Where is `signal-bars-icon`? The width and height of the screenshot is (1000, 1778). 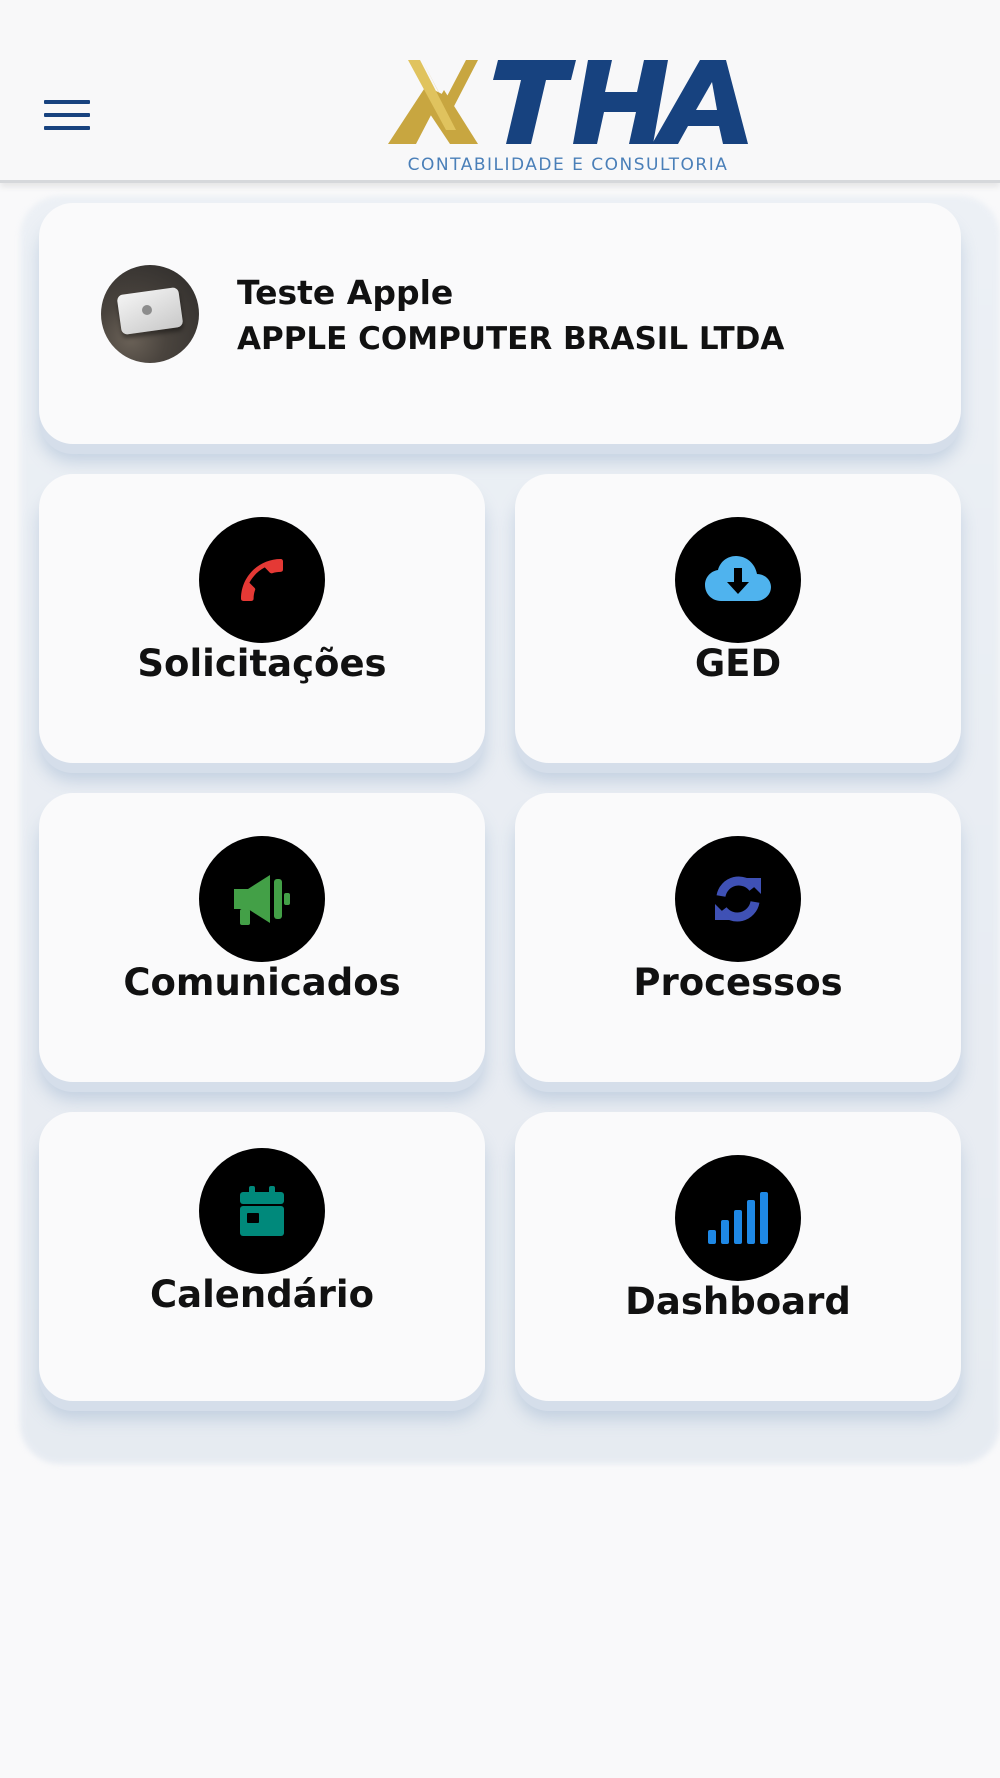
signal-bars-icon is located at coordinates (738, 1218).